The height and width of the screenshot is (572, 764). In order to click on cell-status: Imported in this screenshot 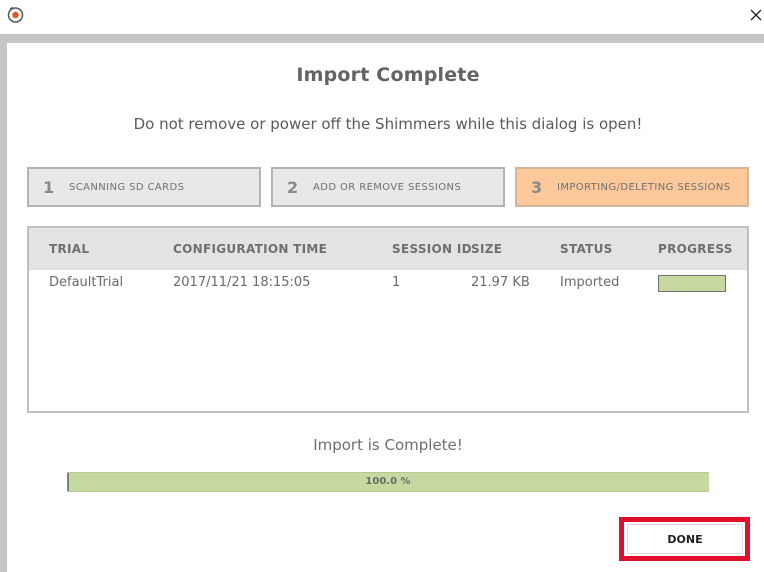, I will do `click(590, 282)`.